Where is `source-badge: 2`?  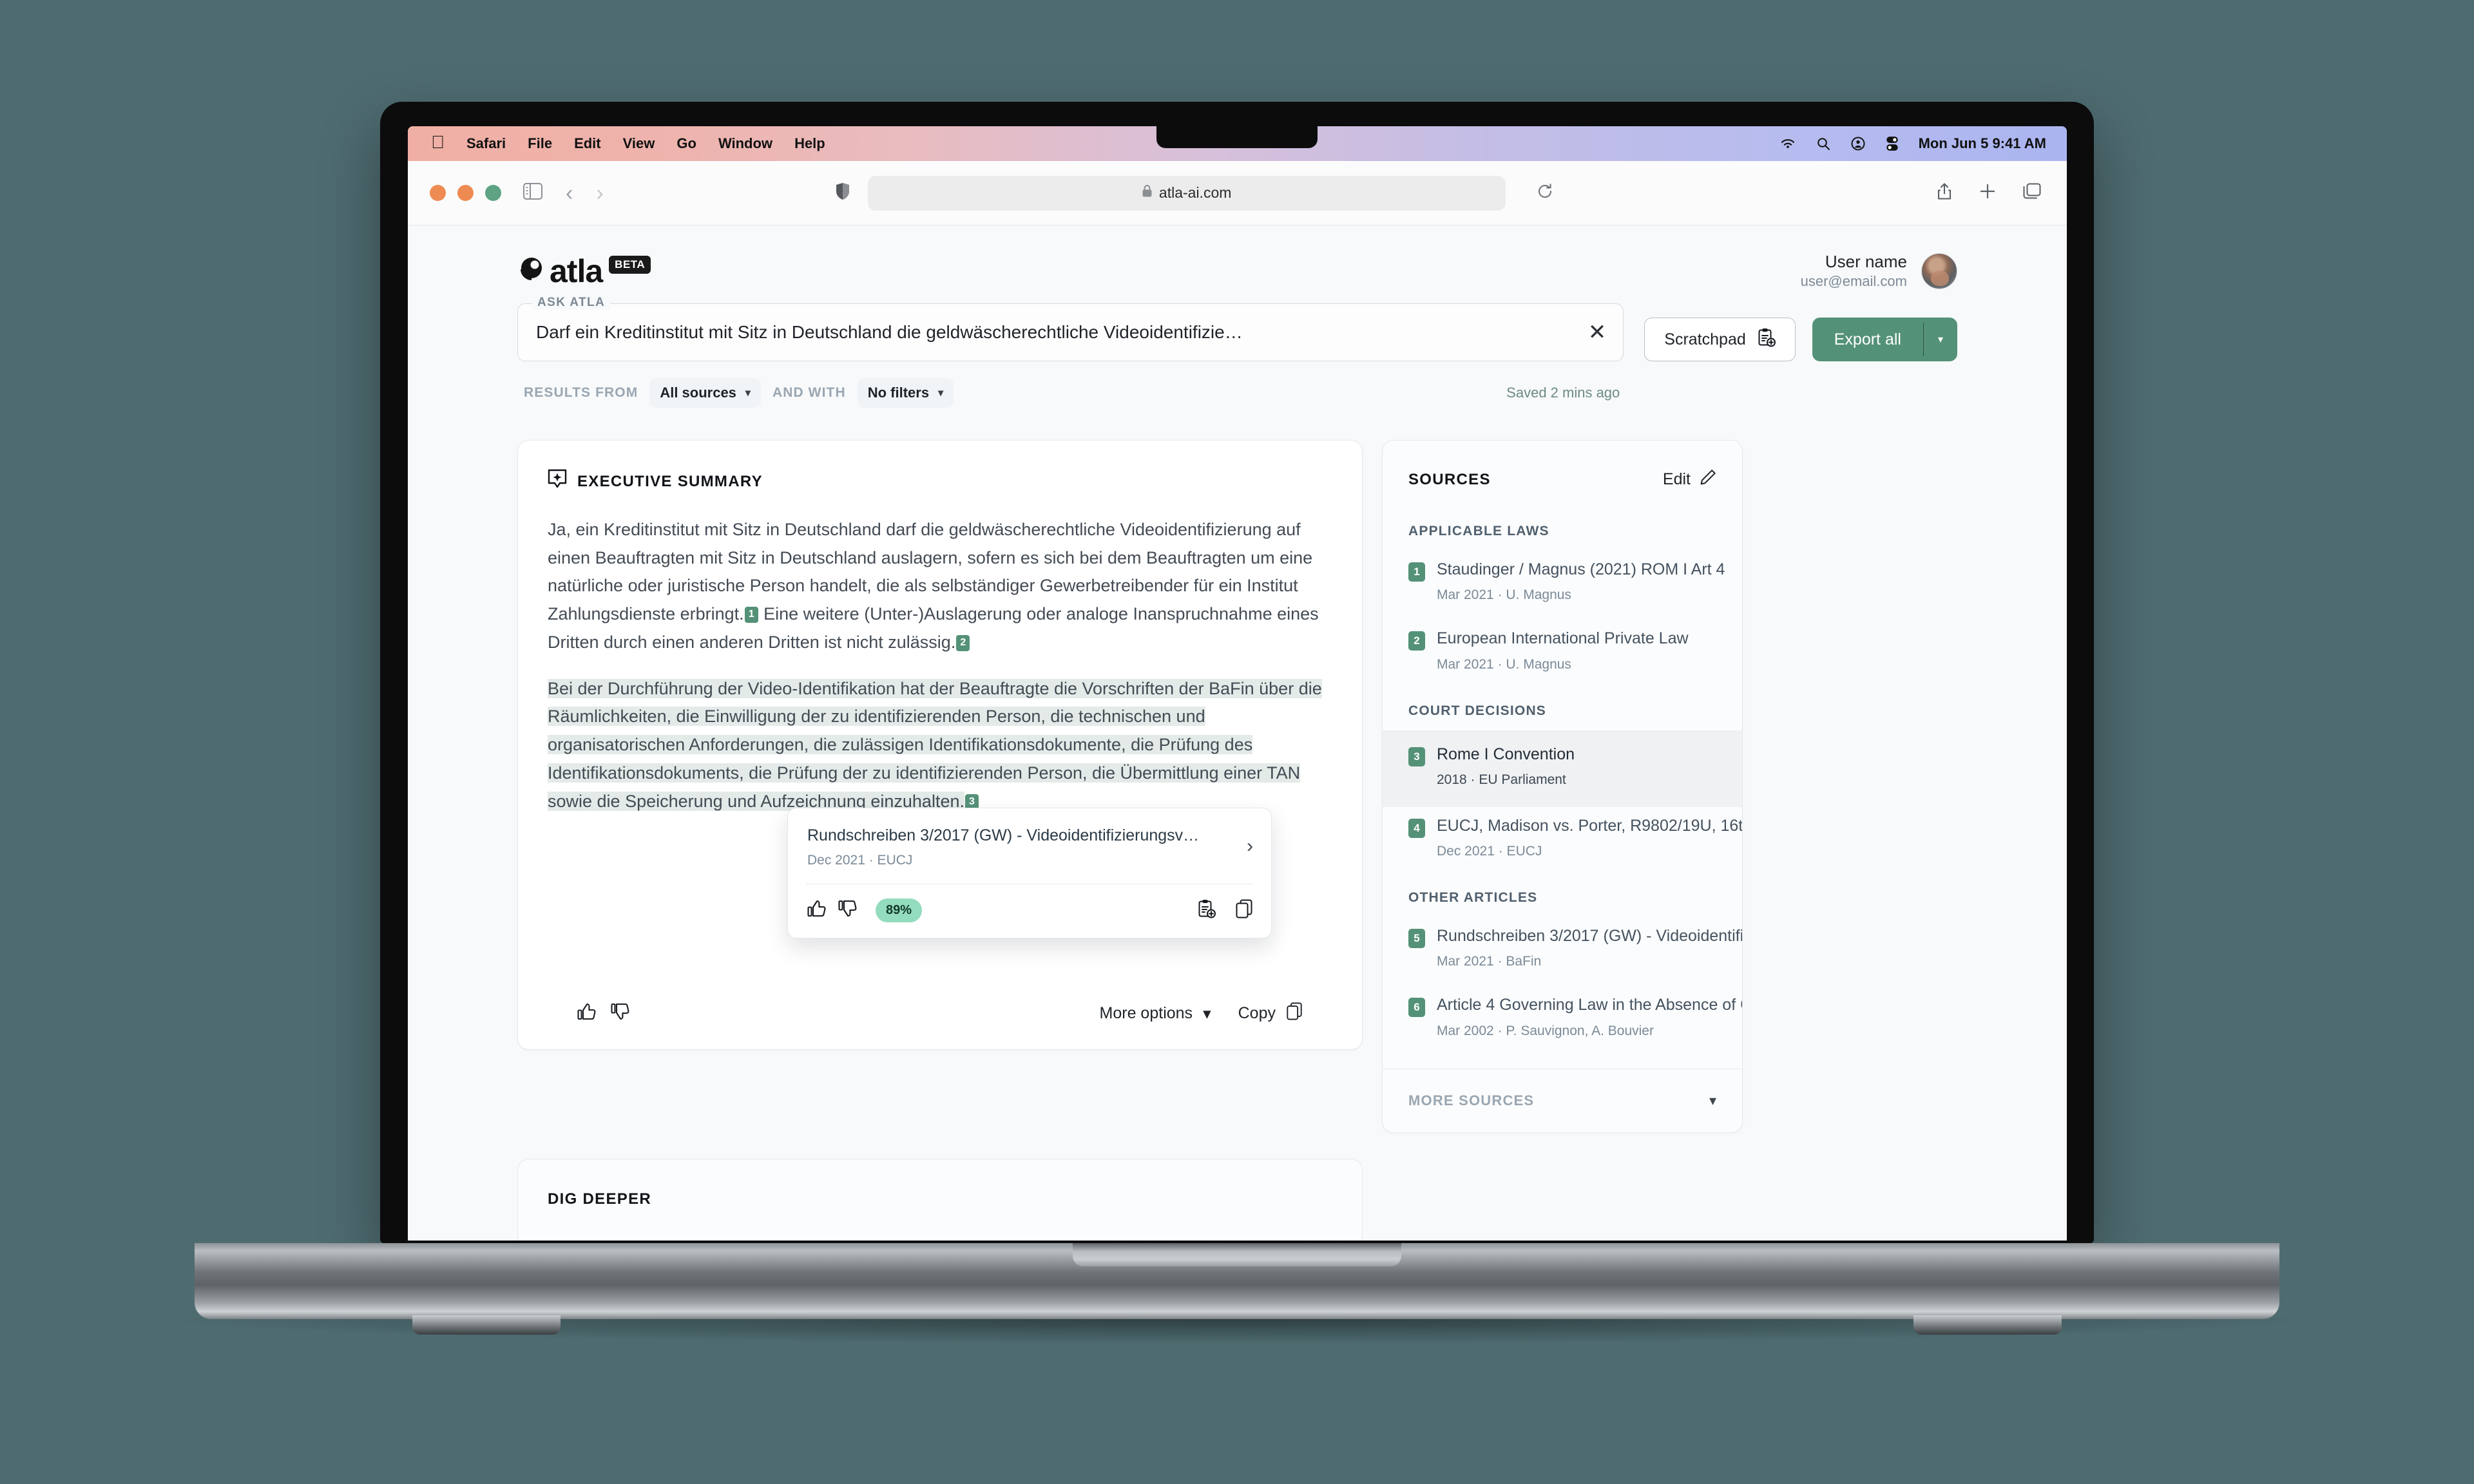 source-badge: 2 is located at coordinates (1416, 641).